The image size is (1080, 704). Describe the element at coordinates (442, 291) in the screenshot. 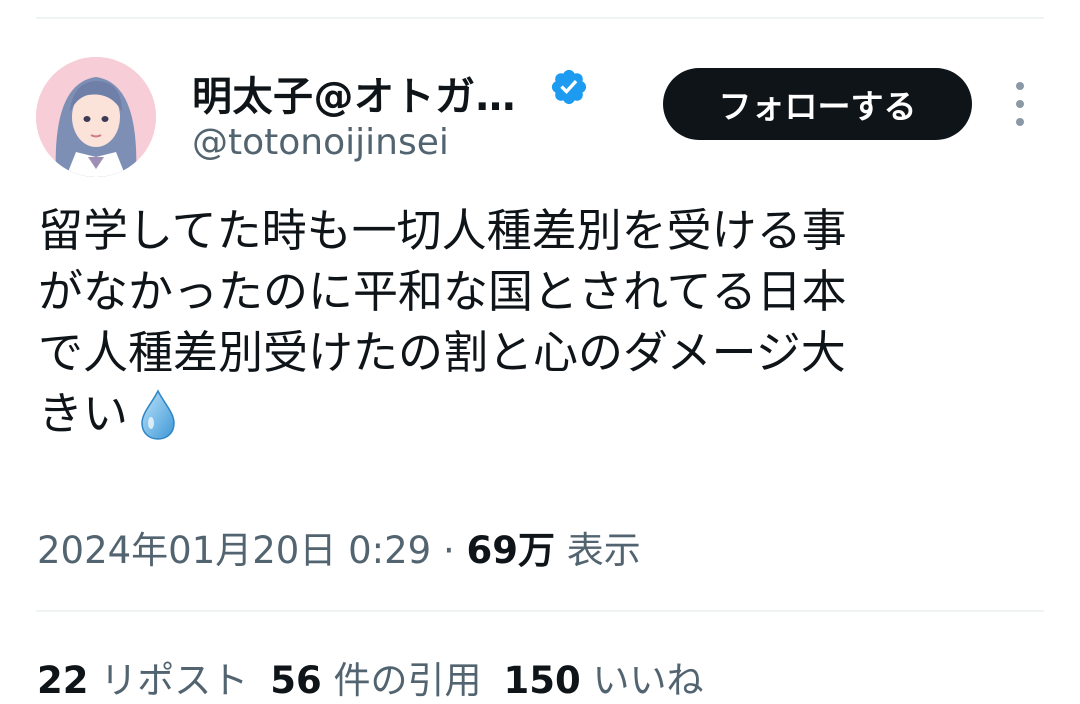

I see `tweet-line: がなかったのに平和な国とされてる日本` at that location.